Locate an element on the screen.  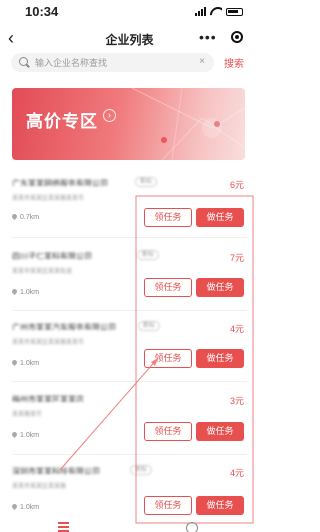
mini-program-capsule: ••• is located at coordinates (221, 37).